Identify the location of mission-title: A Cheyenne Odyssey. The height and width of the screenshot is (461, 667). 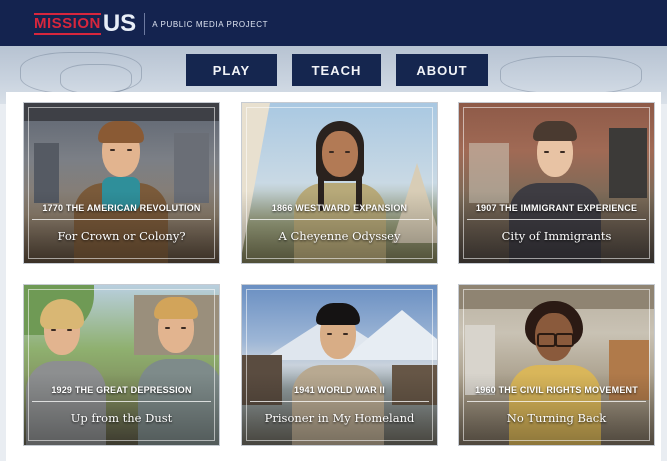
(339, 236).